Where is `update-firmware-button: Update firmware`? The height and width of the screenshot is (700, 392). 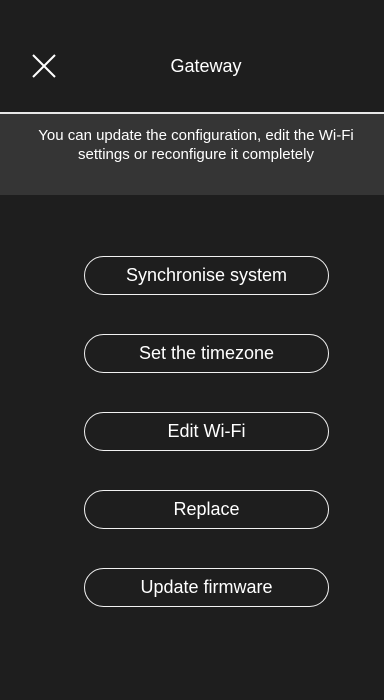
update-firmware-button: Update firmware is located at coordinates (206, 587).